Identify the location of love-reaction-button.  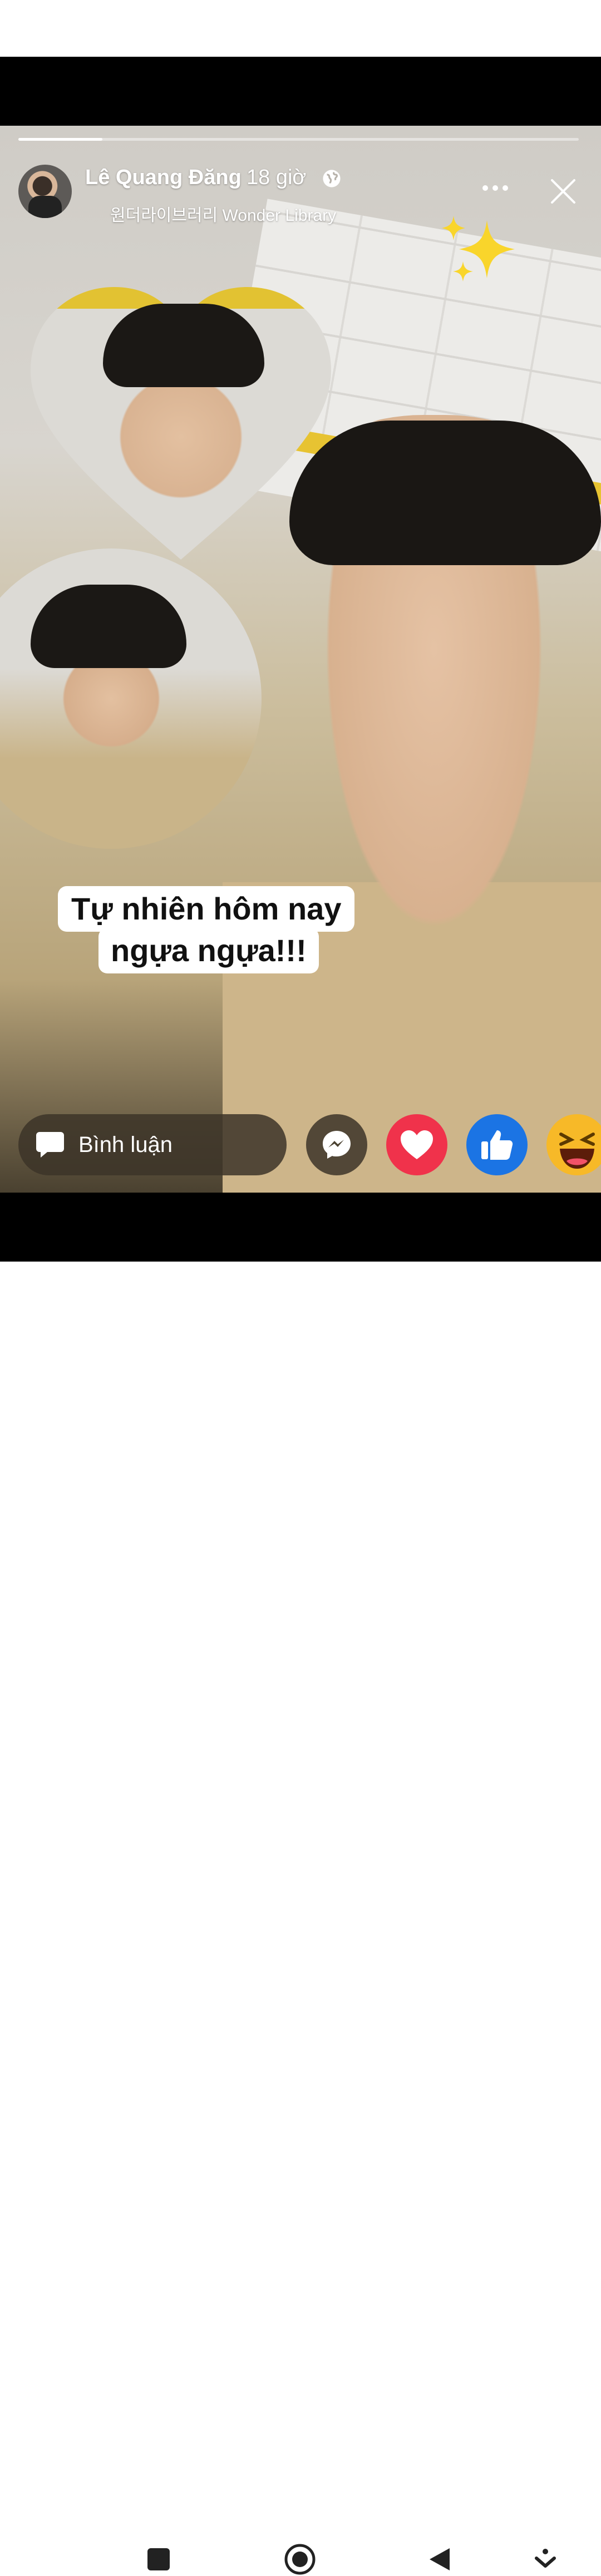
(416, 1144).